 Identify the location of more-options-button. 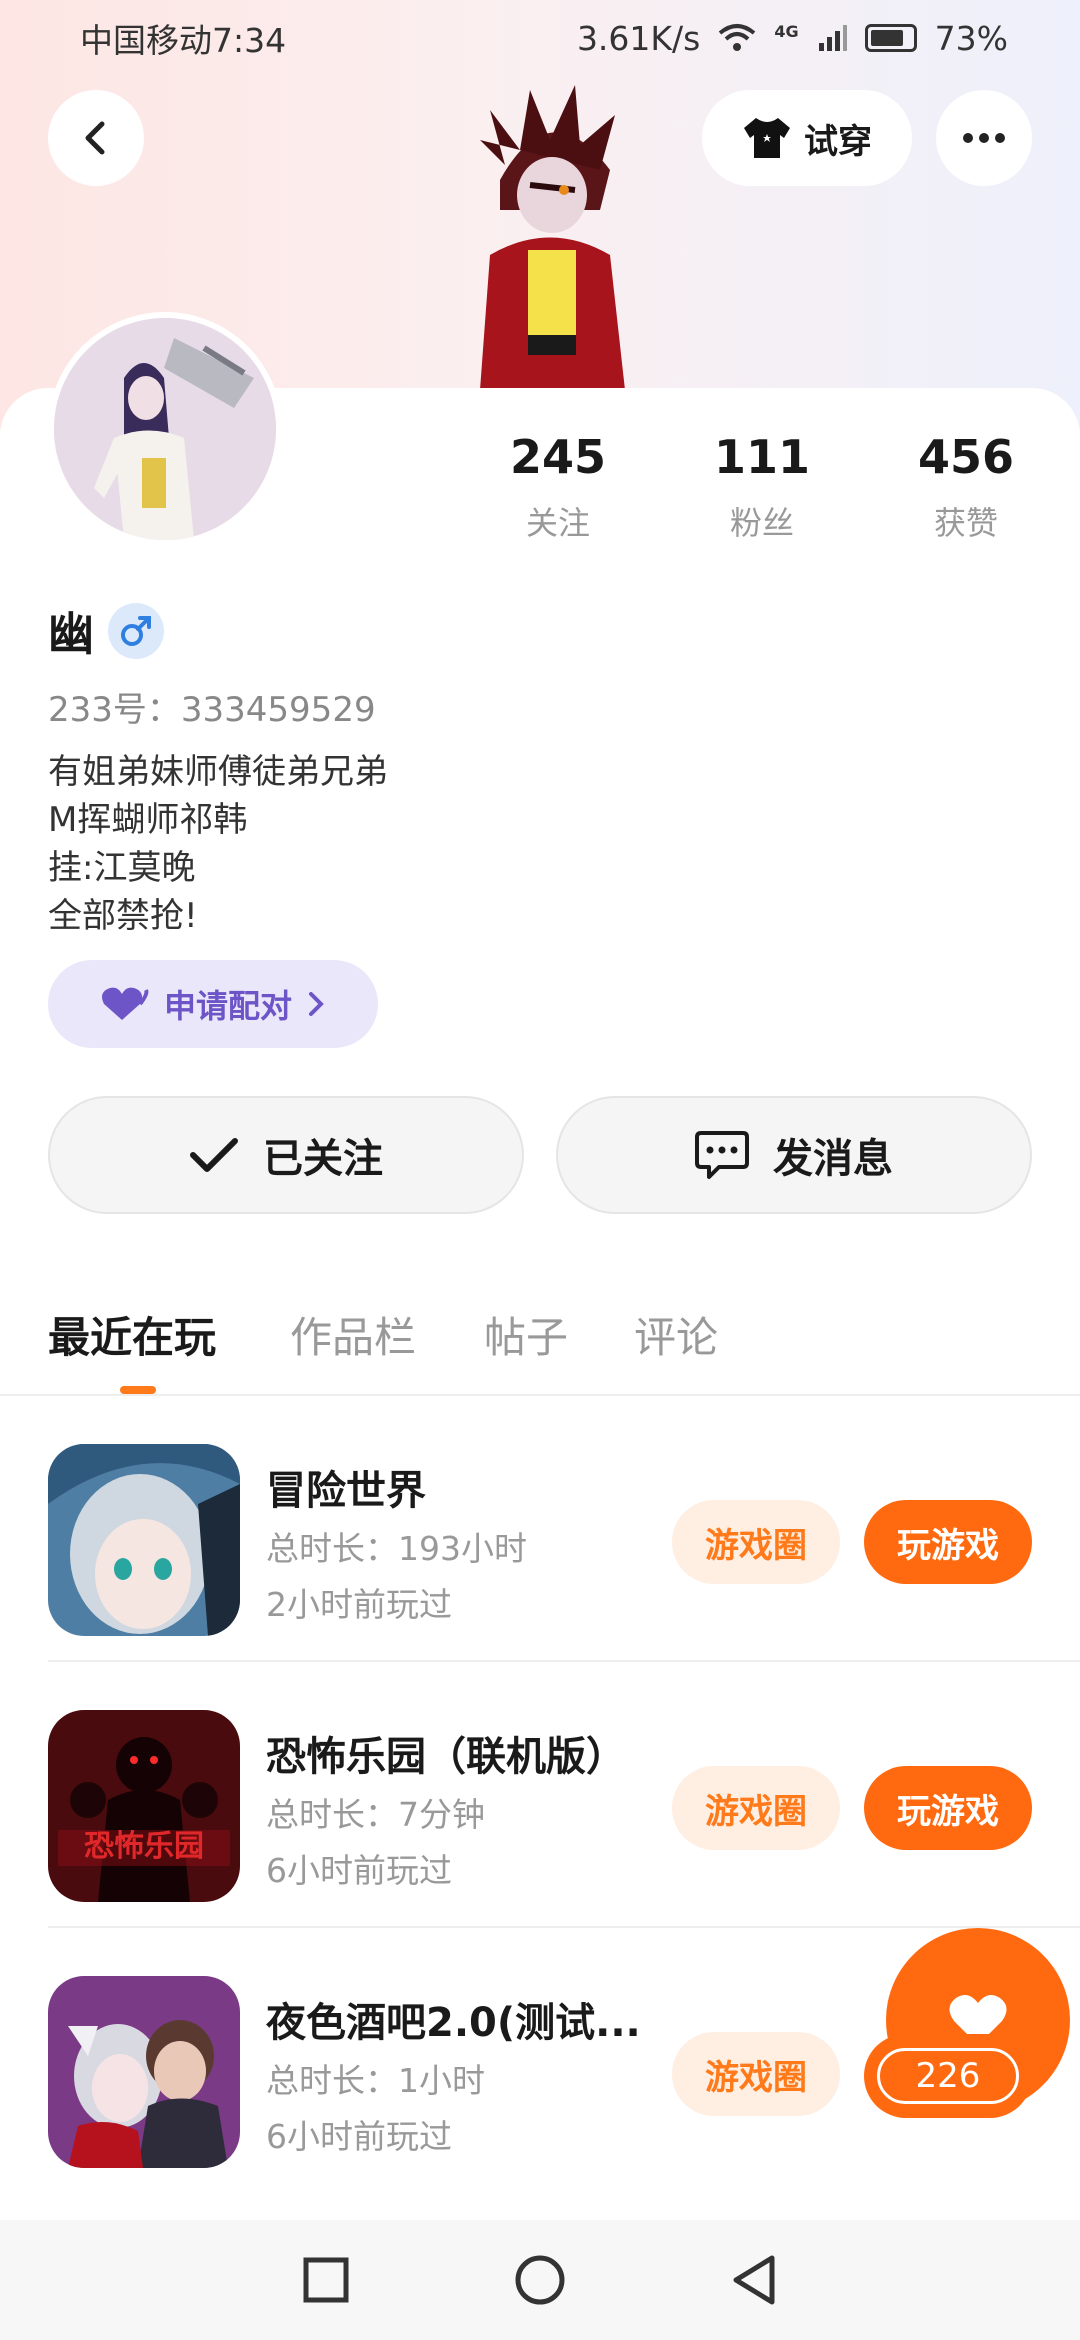
(984, 138).